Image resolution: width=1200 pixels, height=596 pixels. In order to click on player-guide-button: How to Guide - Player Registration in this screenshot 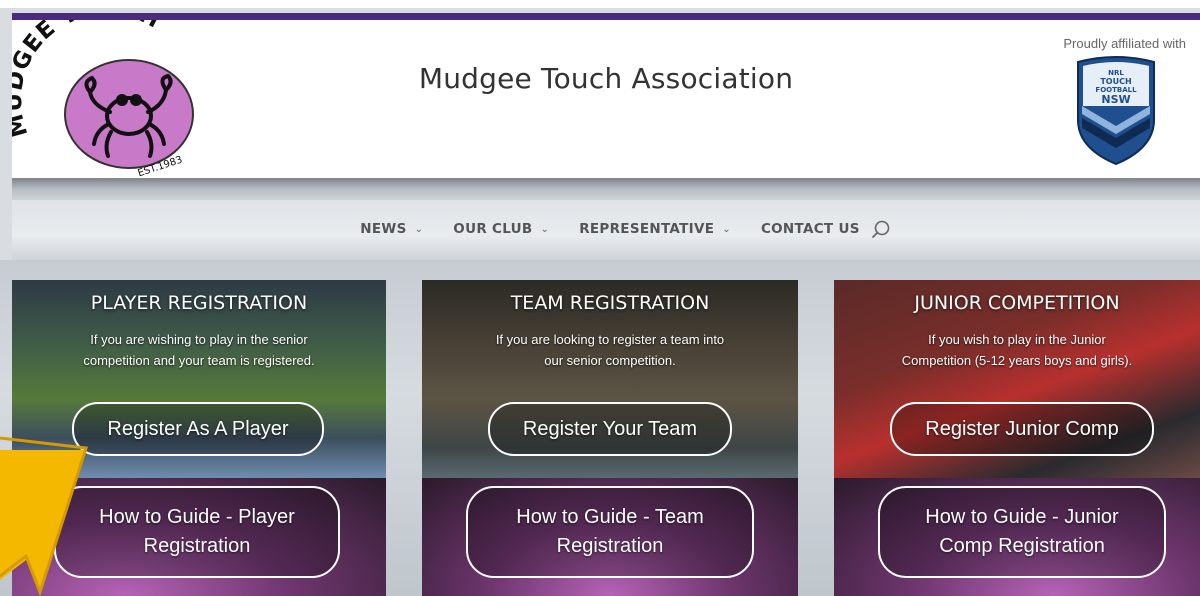, I will do `click(197, 532)`.